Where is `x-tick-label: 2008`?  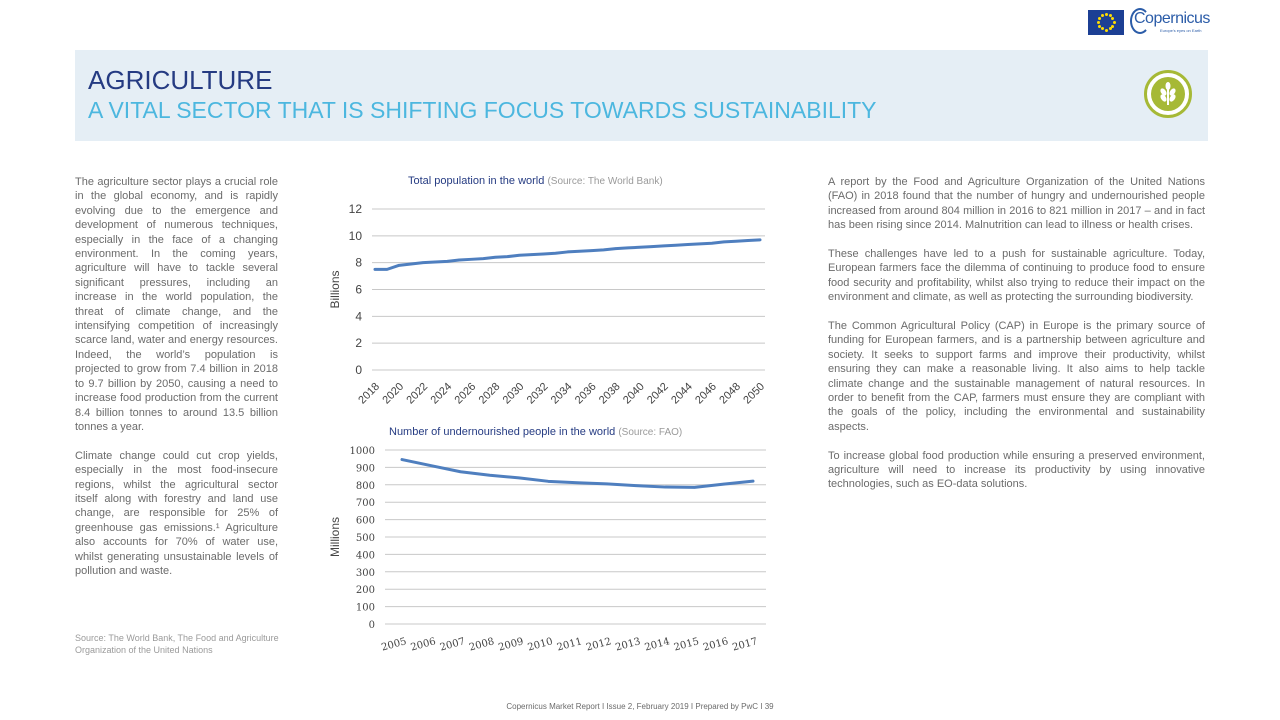 x-tick-label: 2008 is located at coordinates (481, 644).